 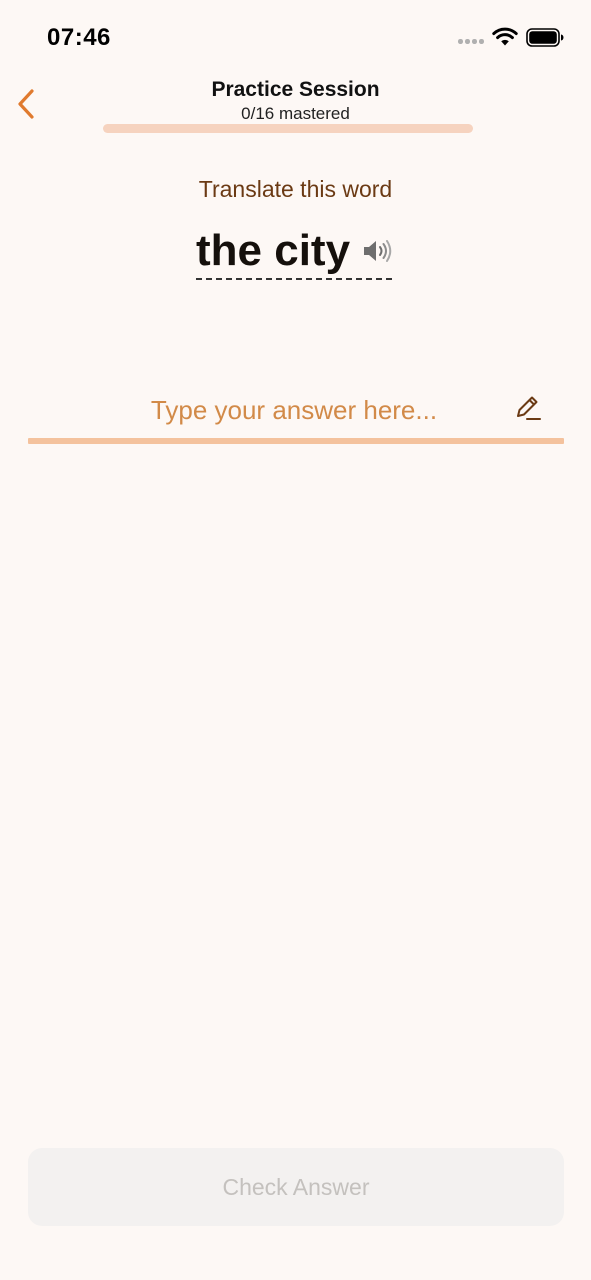 What do you see at coordinates (505, 36) in the screenshot?
I see `wifi-icon` at bounding box center [505, 36].